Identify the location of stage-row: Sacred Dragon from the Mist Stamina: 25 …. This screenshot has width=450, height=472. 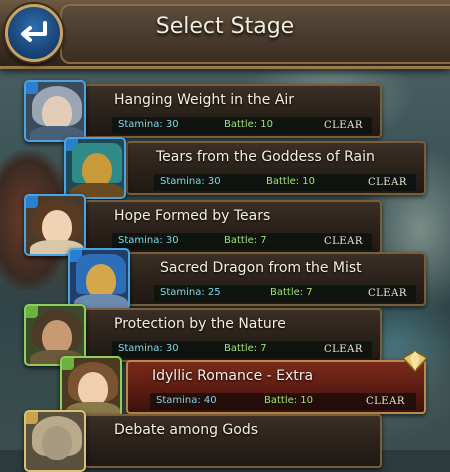
(248, 279).